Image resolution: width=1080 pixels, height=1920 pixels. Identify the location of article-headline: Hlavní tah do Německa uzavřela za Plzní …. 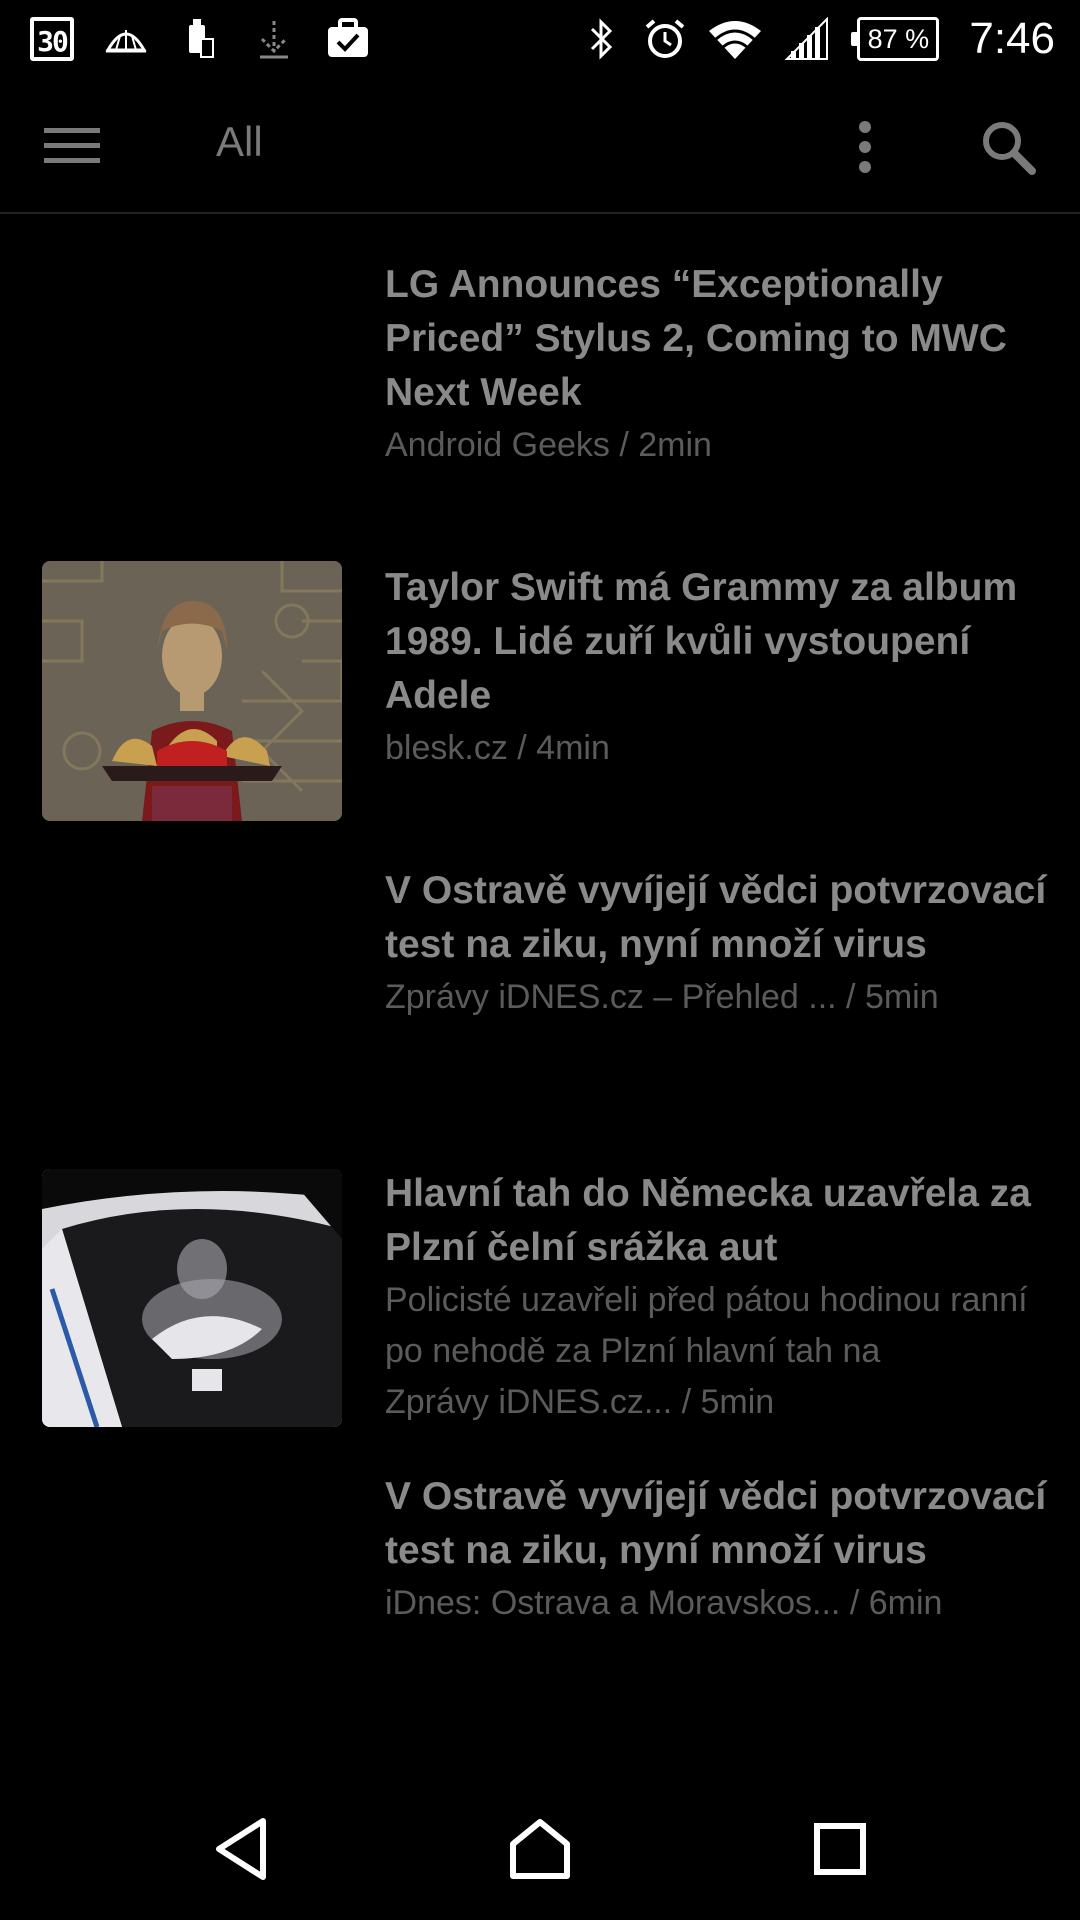
(725, 1221).